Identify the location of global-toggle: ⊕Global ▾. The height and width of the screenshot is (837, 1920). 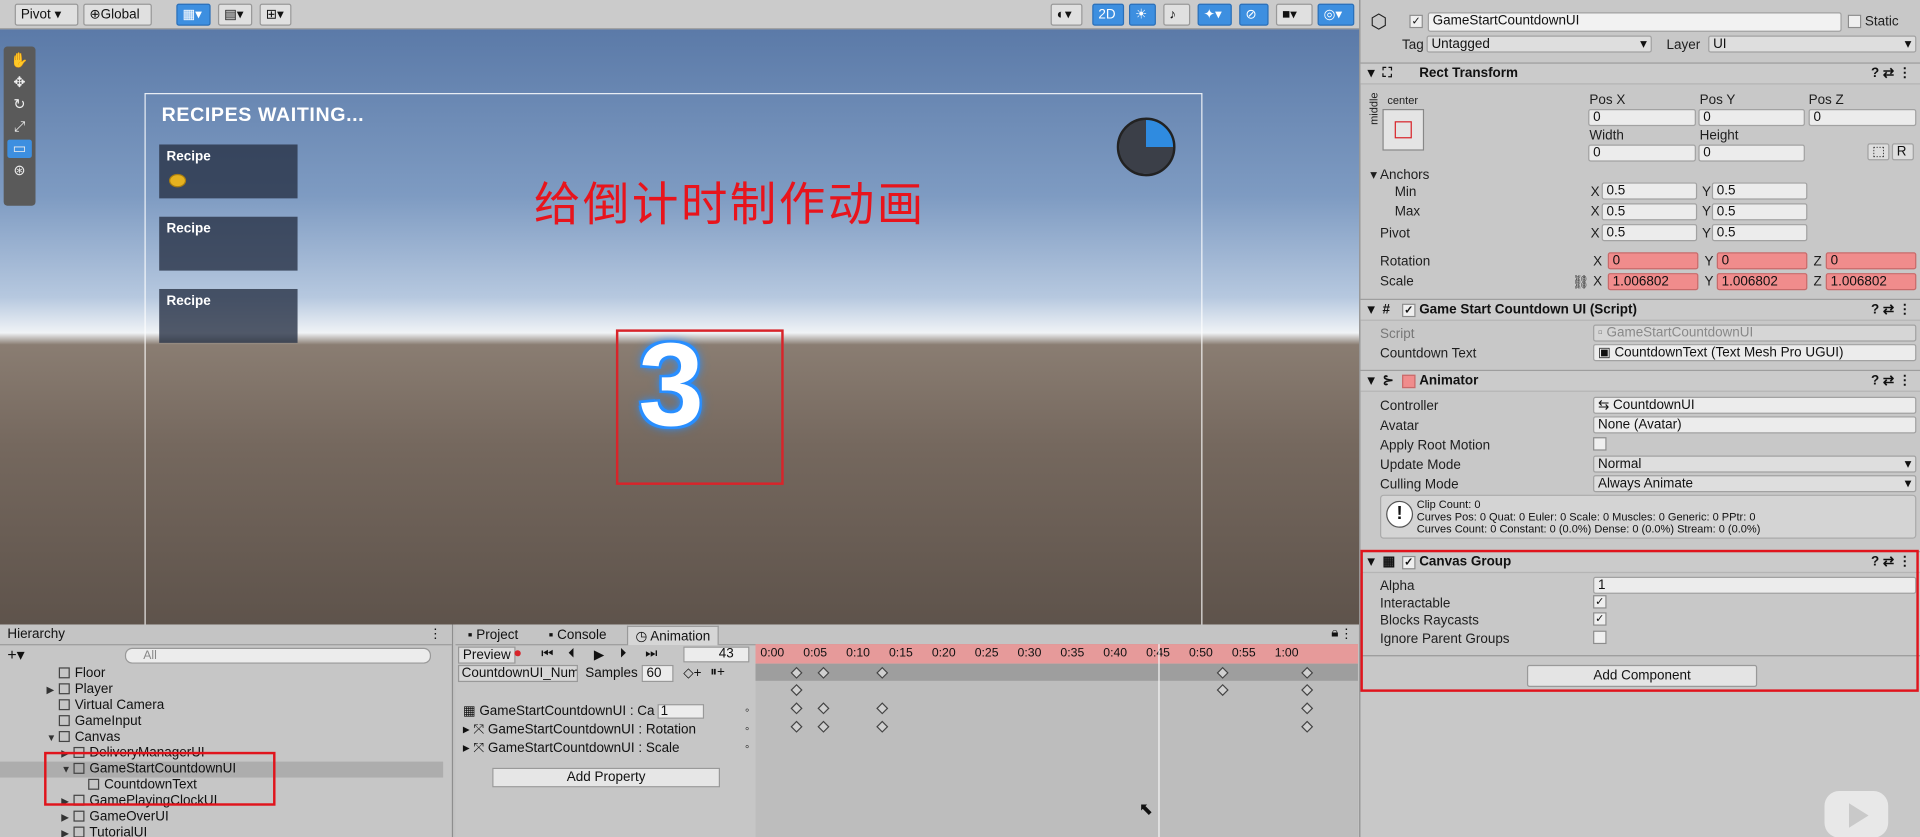
(117, 22).